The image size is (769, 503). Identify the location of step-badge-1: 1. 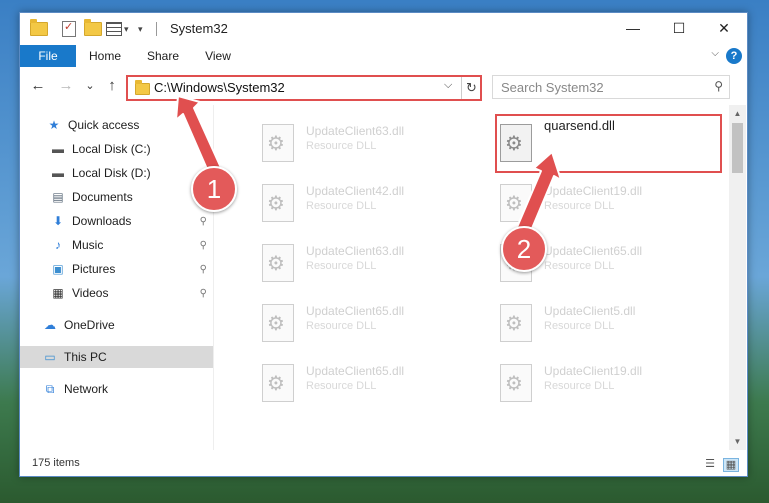
(214, 189).